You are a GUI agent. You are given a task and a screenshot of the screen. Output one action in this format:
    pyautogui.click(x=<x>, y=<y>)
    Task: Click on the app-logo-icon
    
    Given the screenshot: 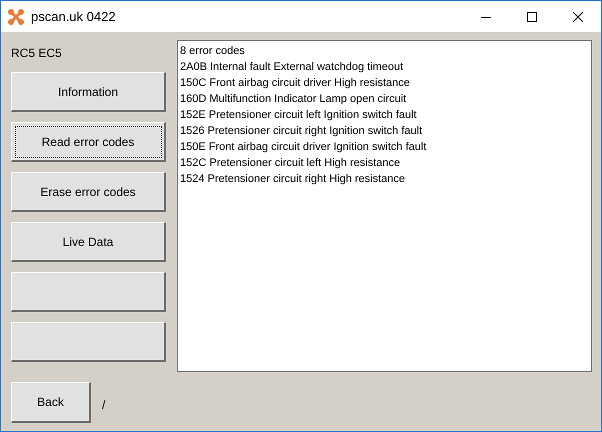 What is the action you would take?
    pyautogui.click(x=16, y=17)
    